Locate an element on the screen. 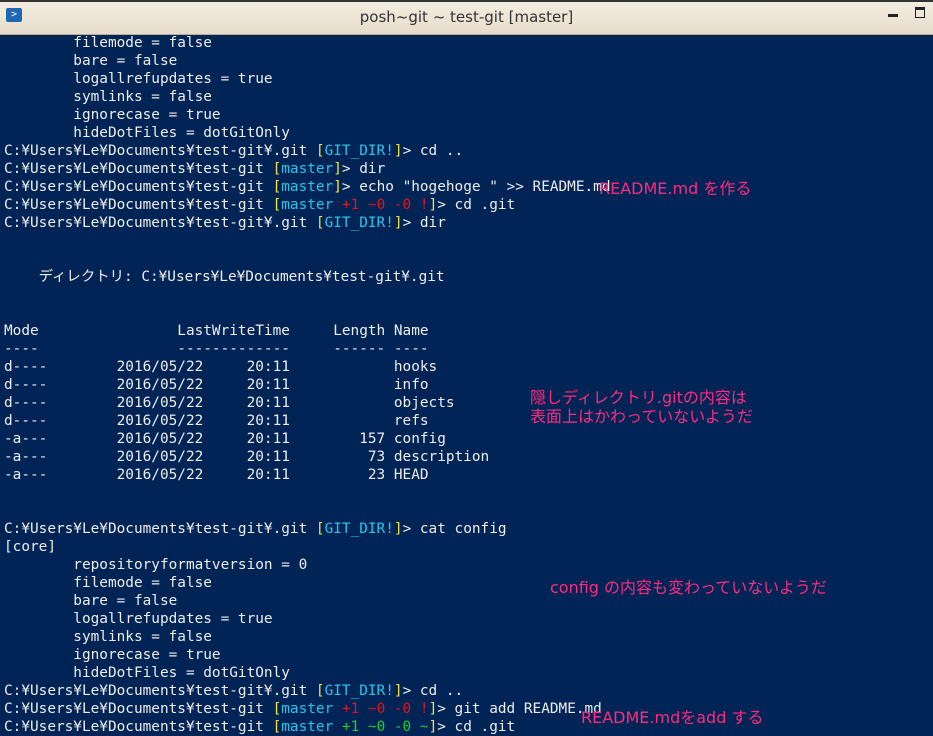 This screenshot has width=933, height=736. console-line: Mode LastWriteTime Length Name is located at coordinates (216, 331).